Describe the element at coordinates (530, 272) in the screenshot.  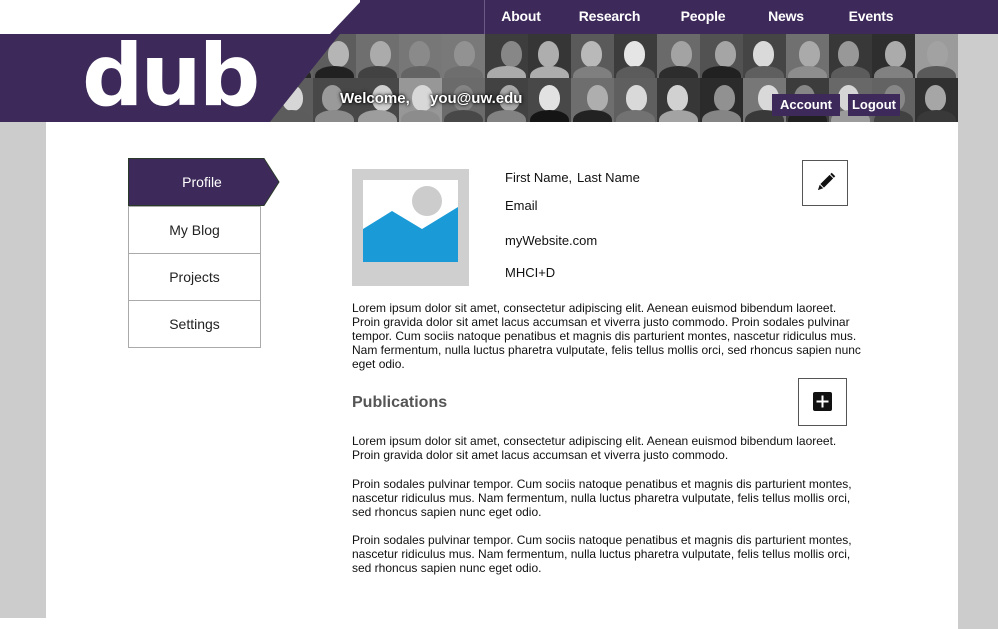
I see `program: MHCI+D` at that location.